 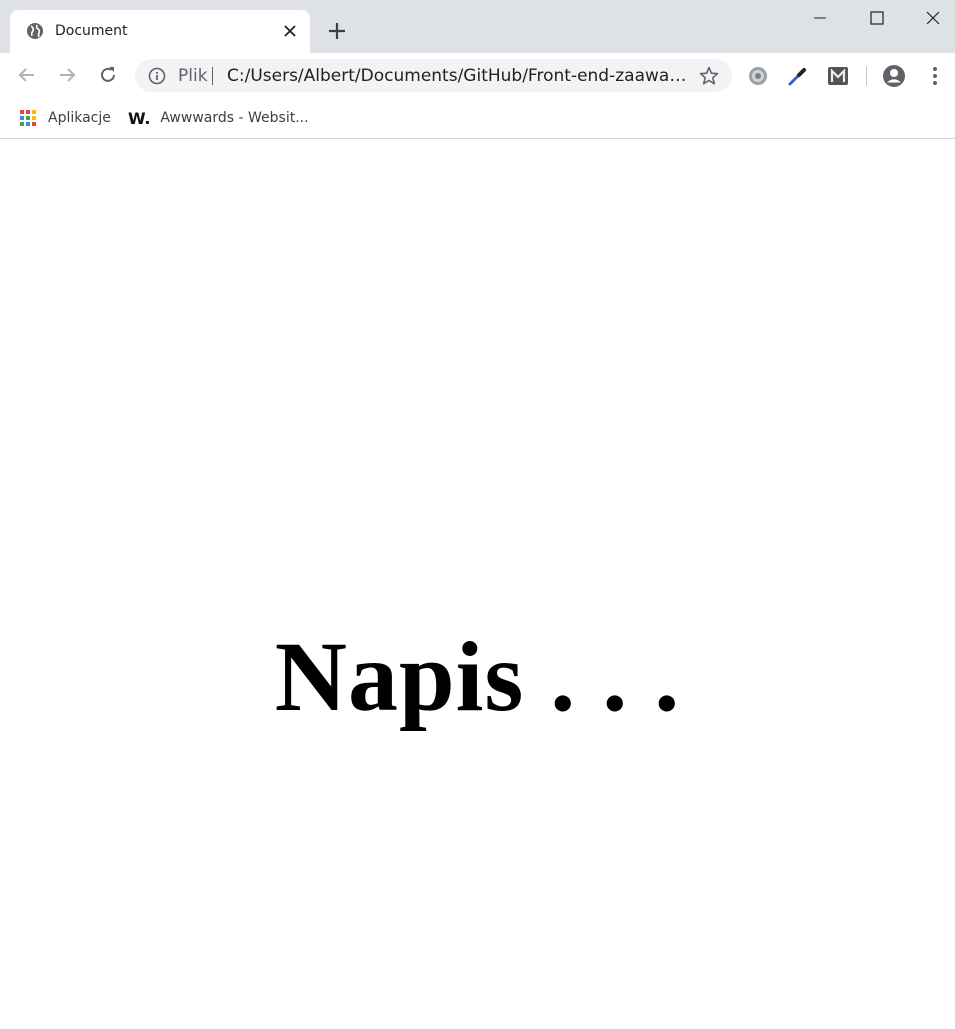 I want to click on apps-grid-icon, so click(x=28, y=118).